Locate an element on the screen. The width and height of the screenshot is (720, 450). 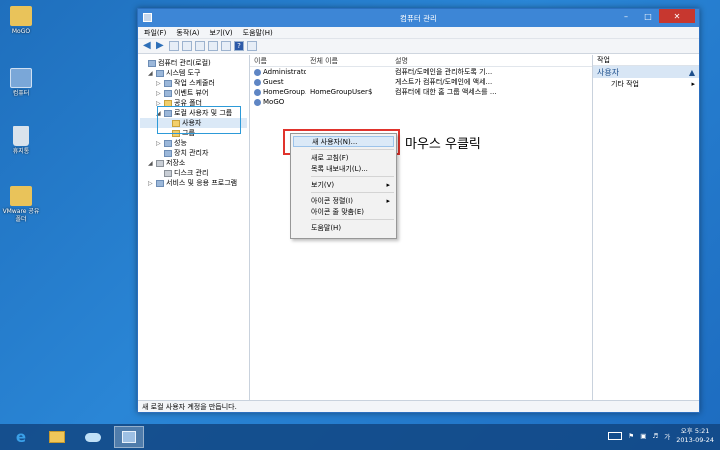
annotation-label: 마우스 우클릭 is located at coordinates (443, 144).